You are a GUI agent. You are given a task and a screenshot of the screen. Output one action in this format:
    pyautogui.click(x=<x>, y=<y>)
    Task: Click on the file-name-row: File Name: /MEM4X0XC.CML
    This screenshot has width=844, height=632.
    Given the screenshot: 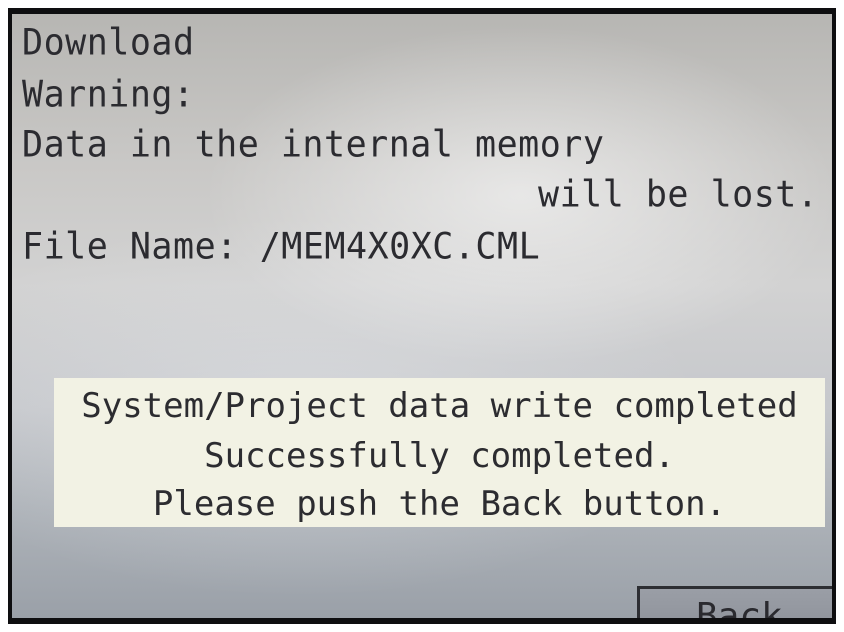 What is the action you would take?
    pyautogui.click(x=281, y=247)
    